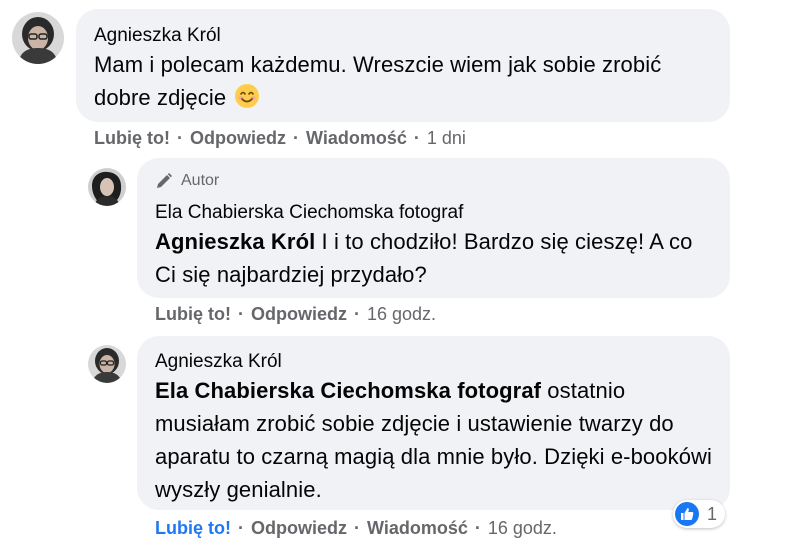 The image size is (790, 544). What do you see at coordinates (446, 138) in the screenshot?
I see `comment-timestamp: 1 dni` at bounding box center [446, 138].